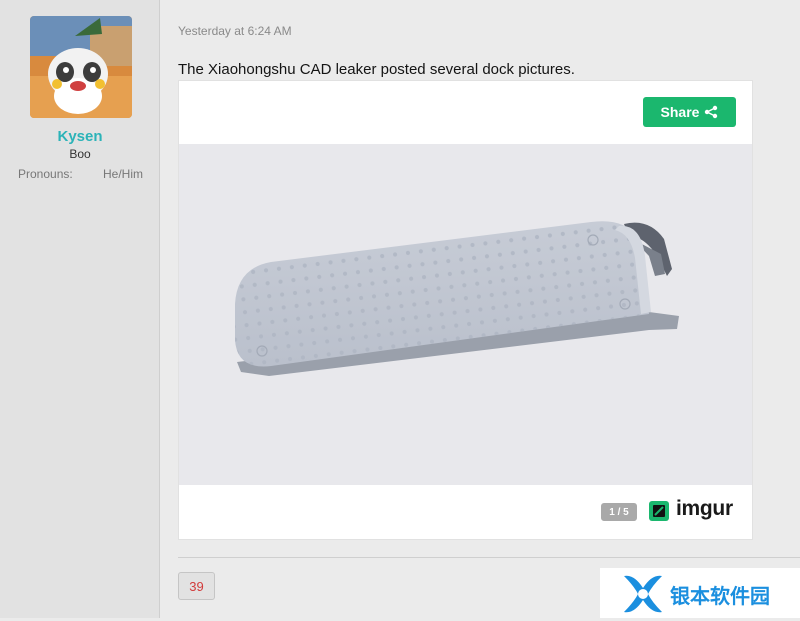  Describe the element at coordinates (489, 557) in the screenshot. I see `post-divider` at that location.